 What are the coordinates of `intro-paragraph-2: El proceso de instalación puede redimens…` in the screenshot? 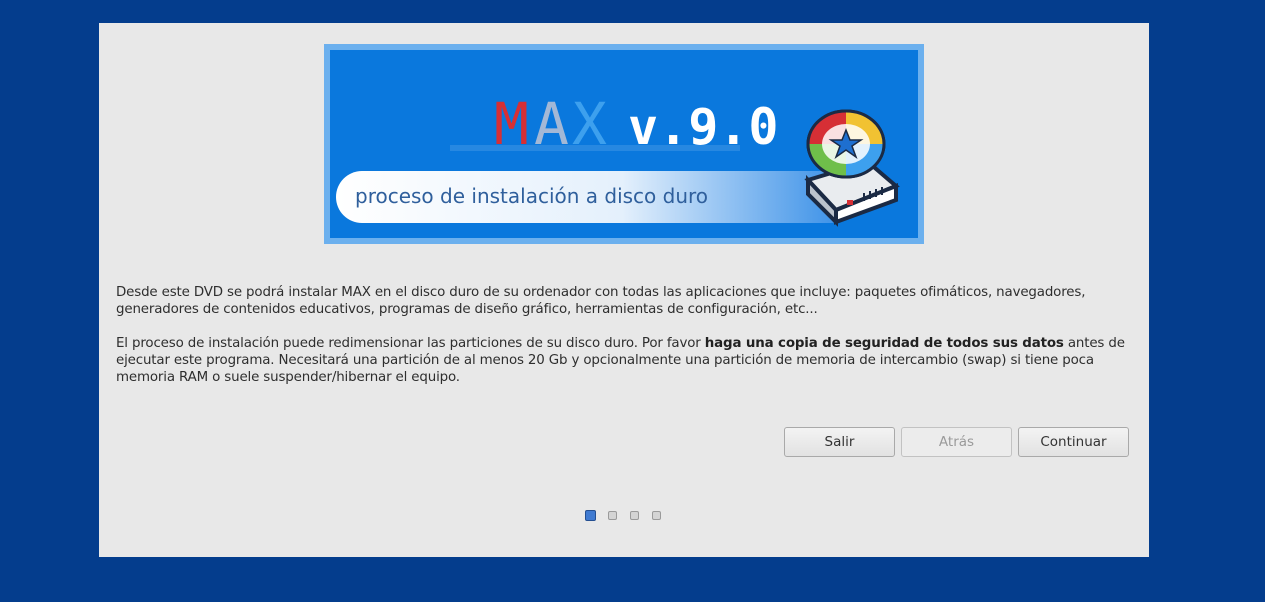 It's located at (626, 360).